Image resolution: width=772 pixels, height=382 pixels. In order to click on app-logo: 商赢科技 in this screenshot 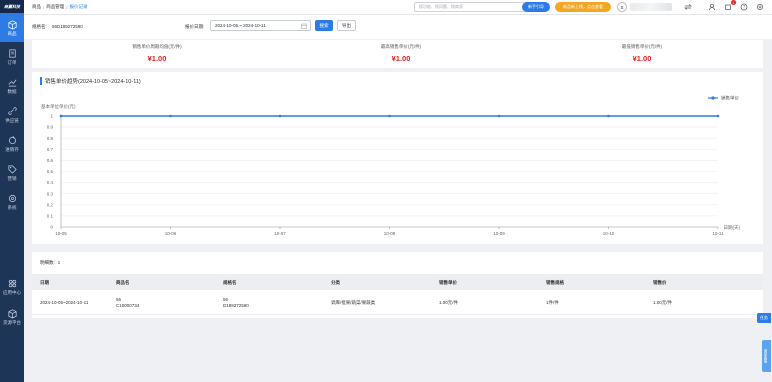, I will do `click(12, 6)`.